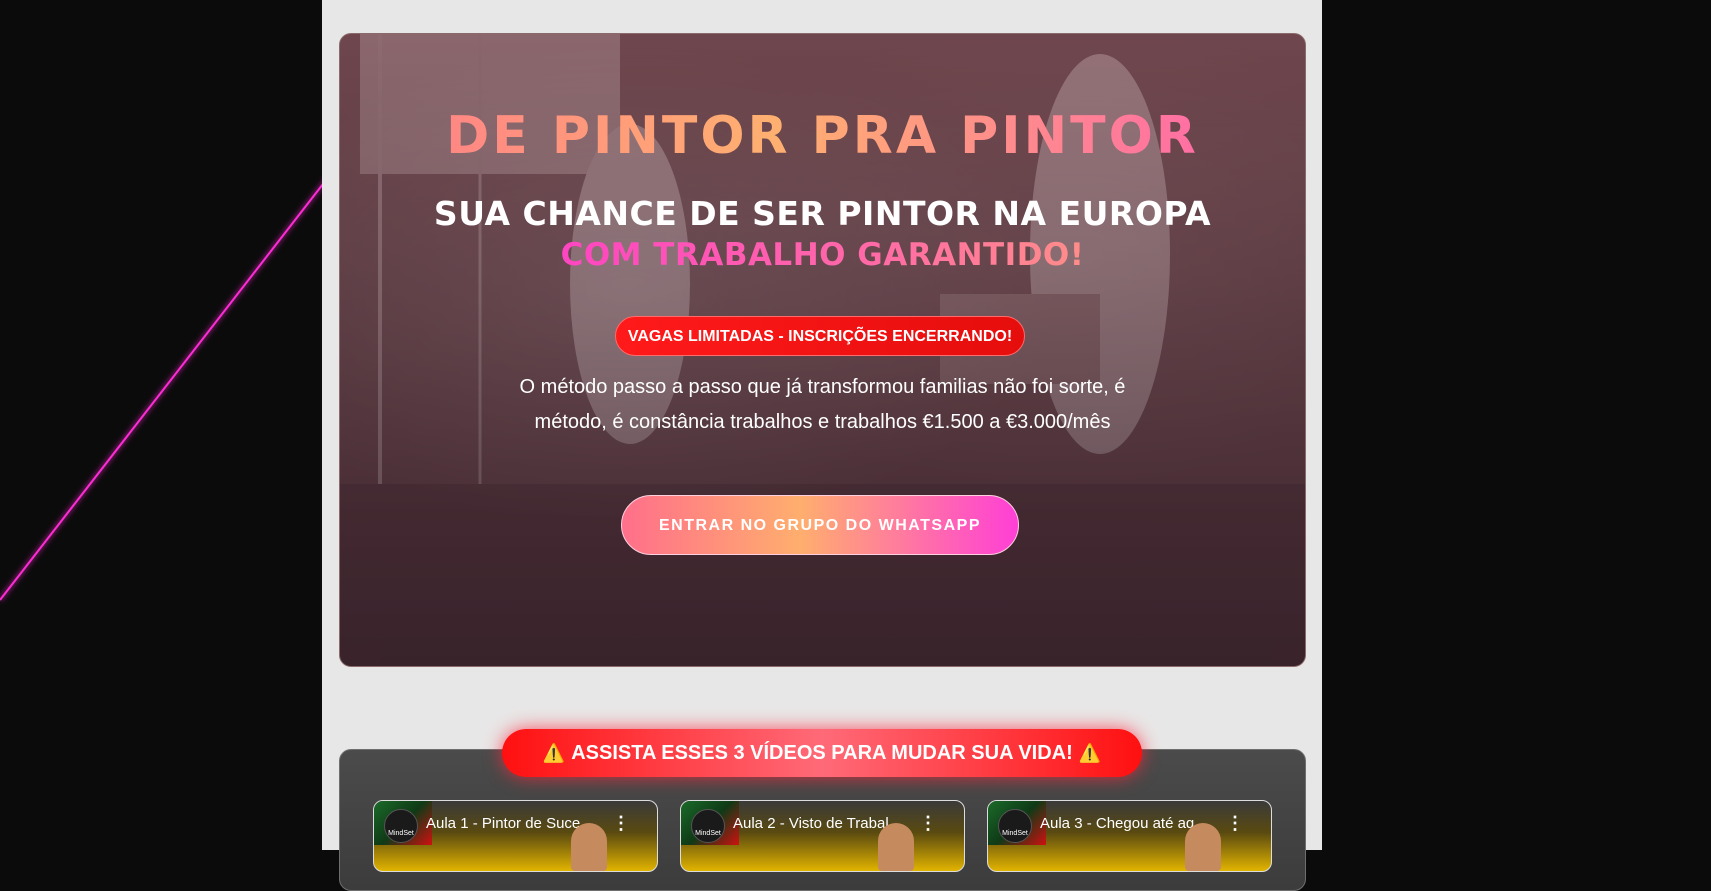 This screenshot has width=1711, height=891. Describe the element at coordinates (822, 255) in the screenshot. I see `hero-subtitle-line2: COM TRABALHO GARANTIDO!` at that location.